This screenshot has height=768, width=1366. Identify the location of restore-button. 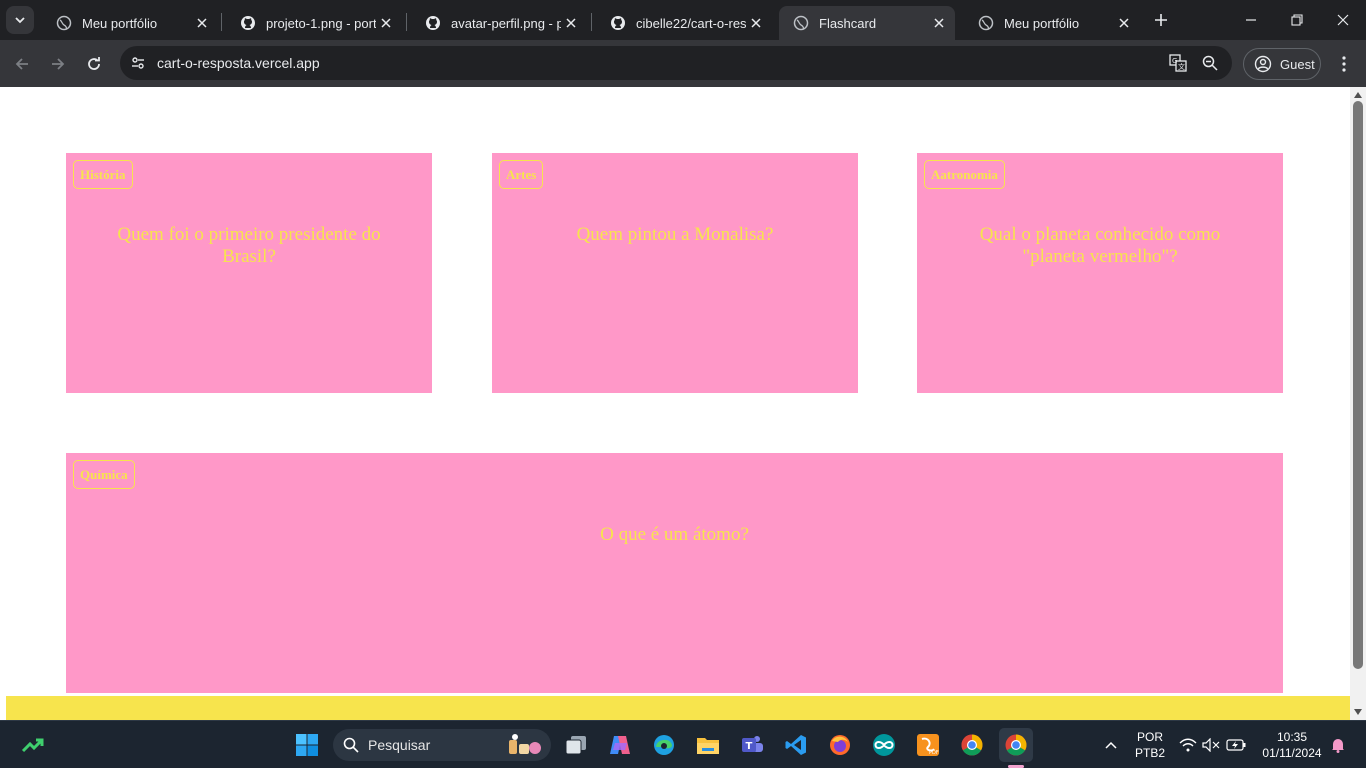
(1297, 20).